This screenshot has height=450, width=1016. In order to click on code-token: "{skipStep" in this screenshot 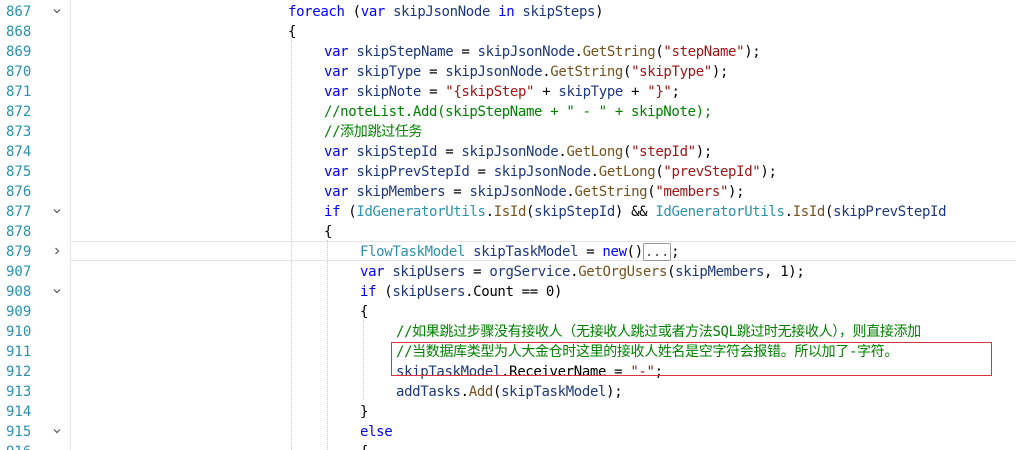, I will do `click(490, 92)`.